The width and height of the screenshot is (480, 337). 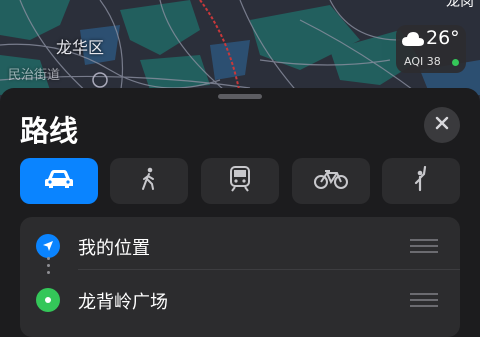 I want to click on page-title: 路线, so click(x=49, y=131).